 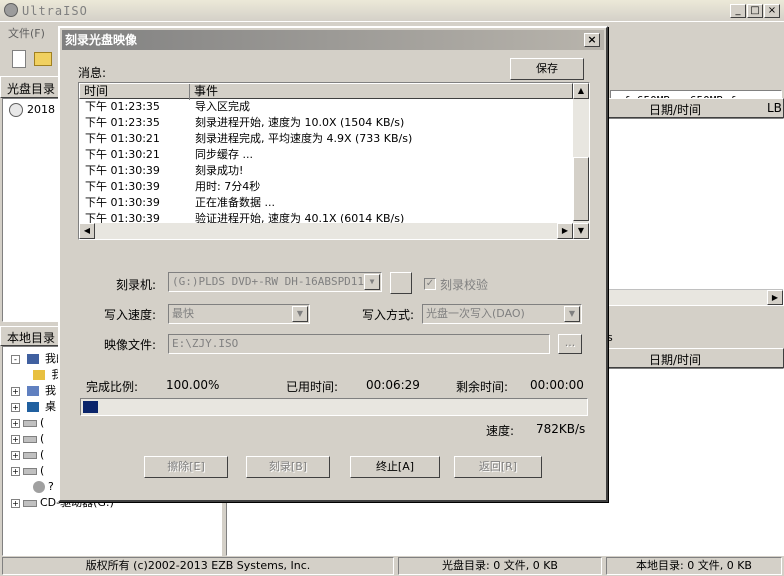 What do you see at coordinates (547, 69) in the screenshot?
I see `save-button: 保存` at bounding box center [547, 69].